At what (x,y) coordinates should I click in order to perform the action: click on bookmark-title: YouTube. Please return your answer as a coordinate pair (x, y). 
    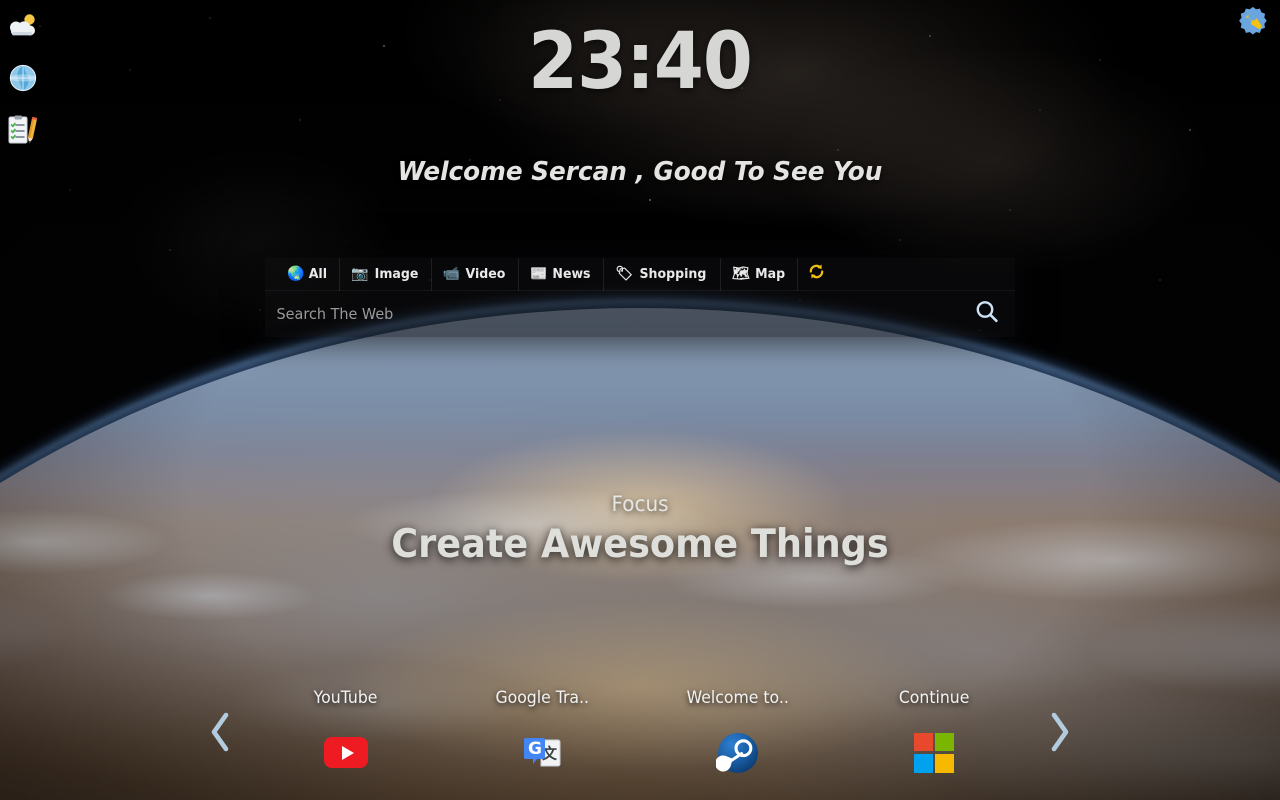
    Looking at the image, I should click on (346, 697).